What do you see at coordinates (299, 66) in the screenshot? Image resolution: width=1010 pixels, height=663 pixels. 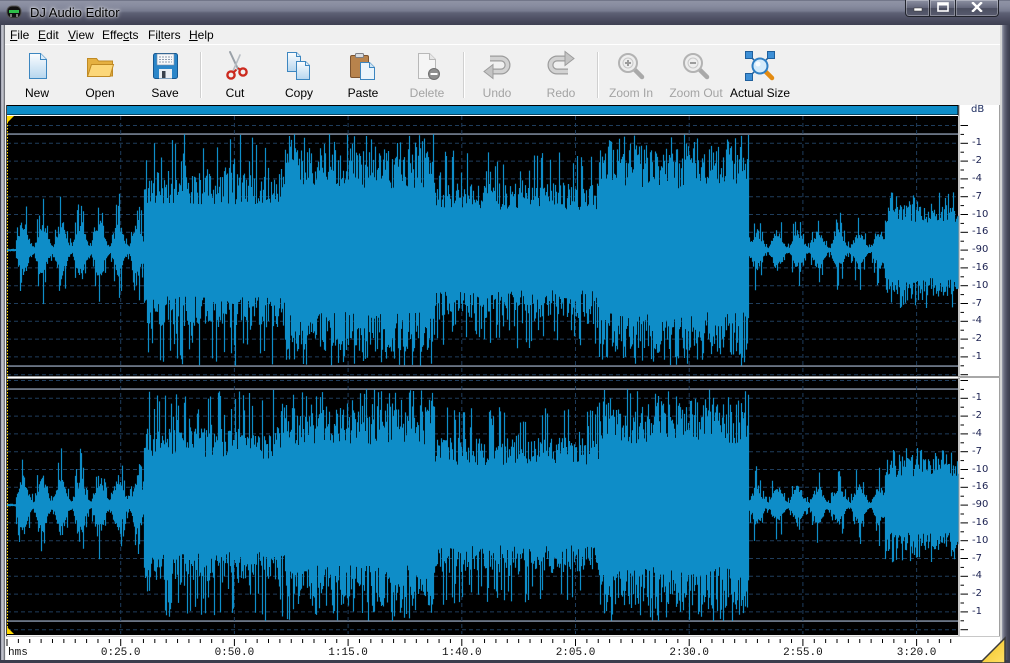 I see `copy-icon` at bounding box center [299, 66].